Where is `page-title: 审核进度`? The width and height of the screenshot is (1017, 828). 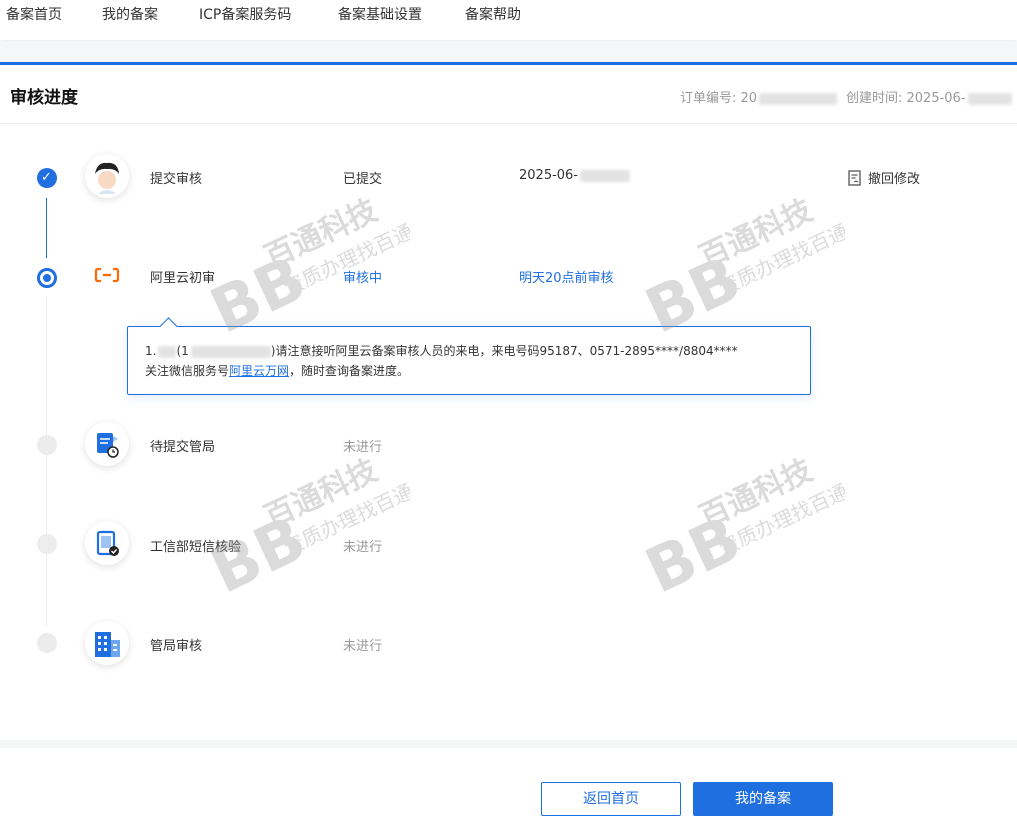
page-title: 审核进度 is located at coordinates (44, 98).